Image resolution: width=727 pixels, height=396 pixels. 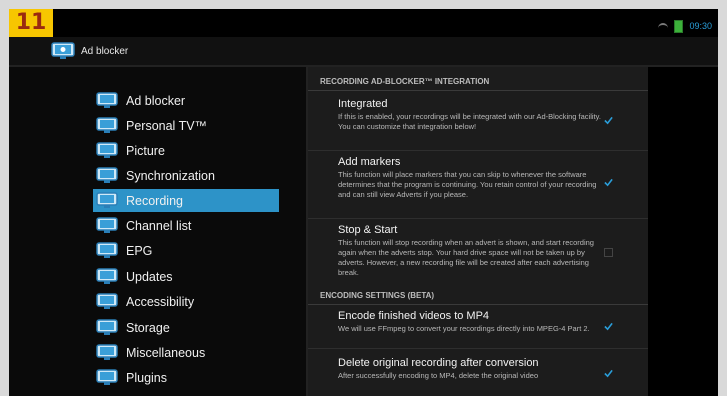 I want to click on sidebar-item-recording: Recording, so click(x=186, y=200).